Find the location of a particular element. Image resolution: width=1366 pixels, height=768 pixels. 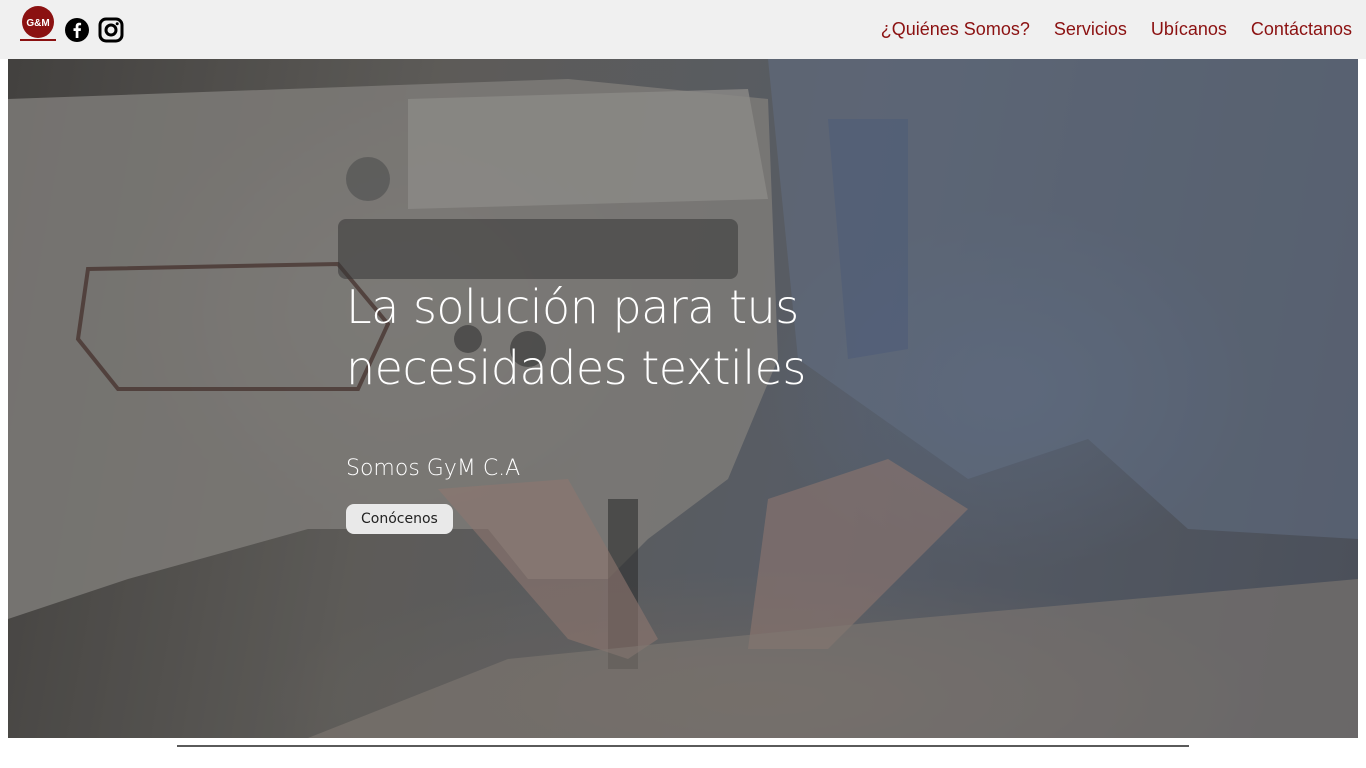

brand-logo: G&M is located at coordinates (38, 24).